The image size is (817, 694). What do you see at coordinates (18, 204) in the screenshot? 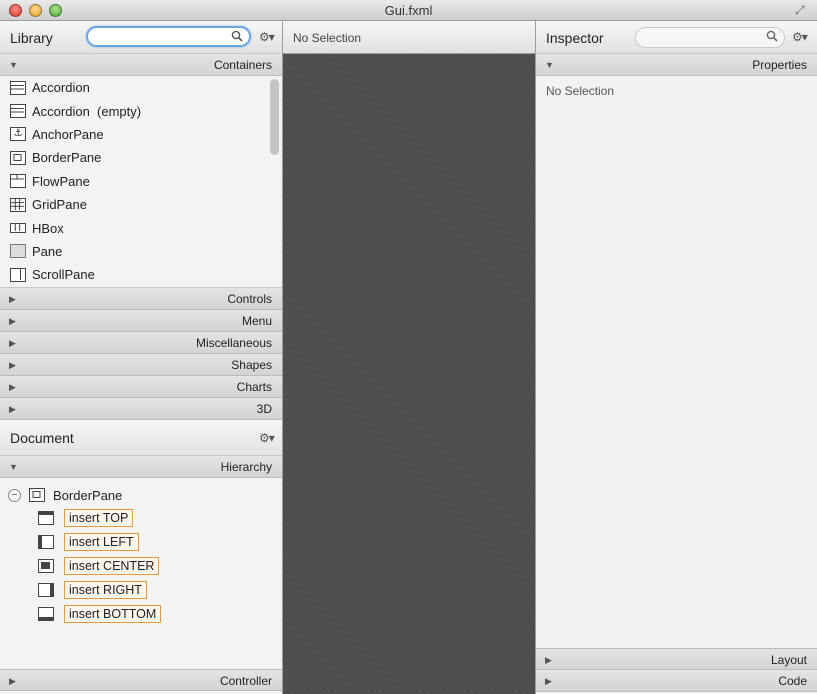
I see `gridpane-icon` at bounding box center [18, 204].